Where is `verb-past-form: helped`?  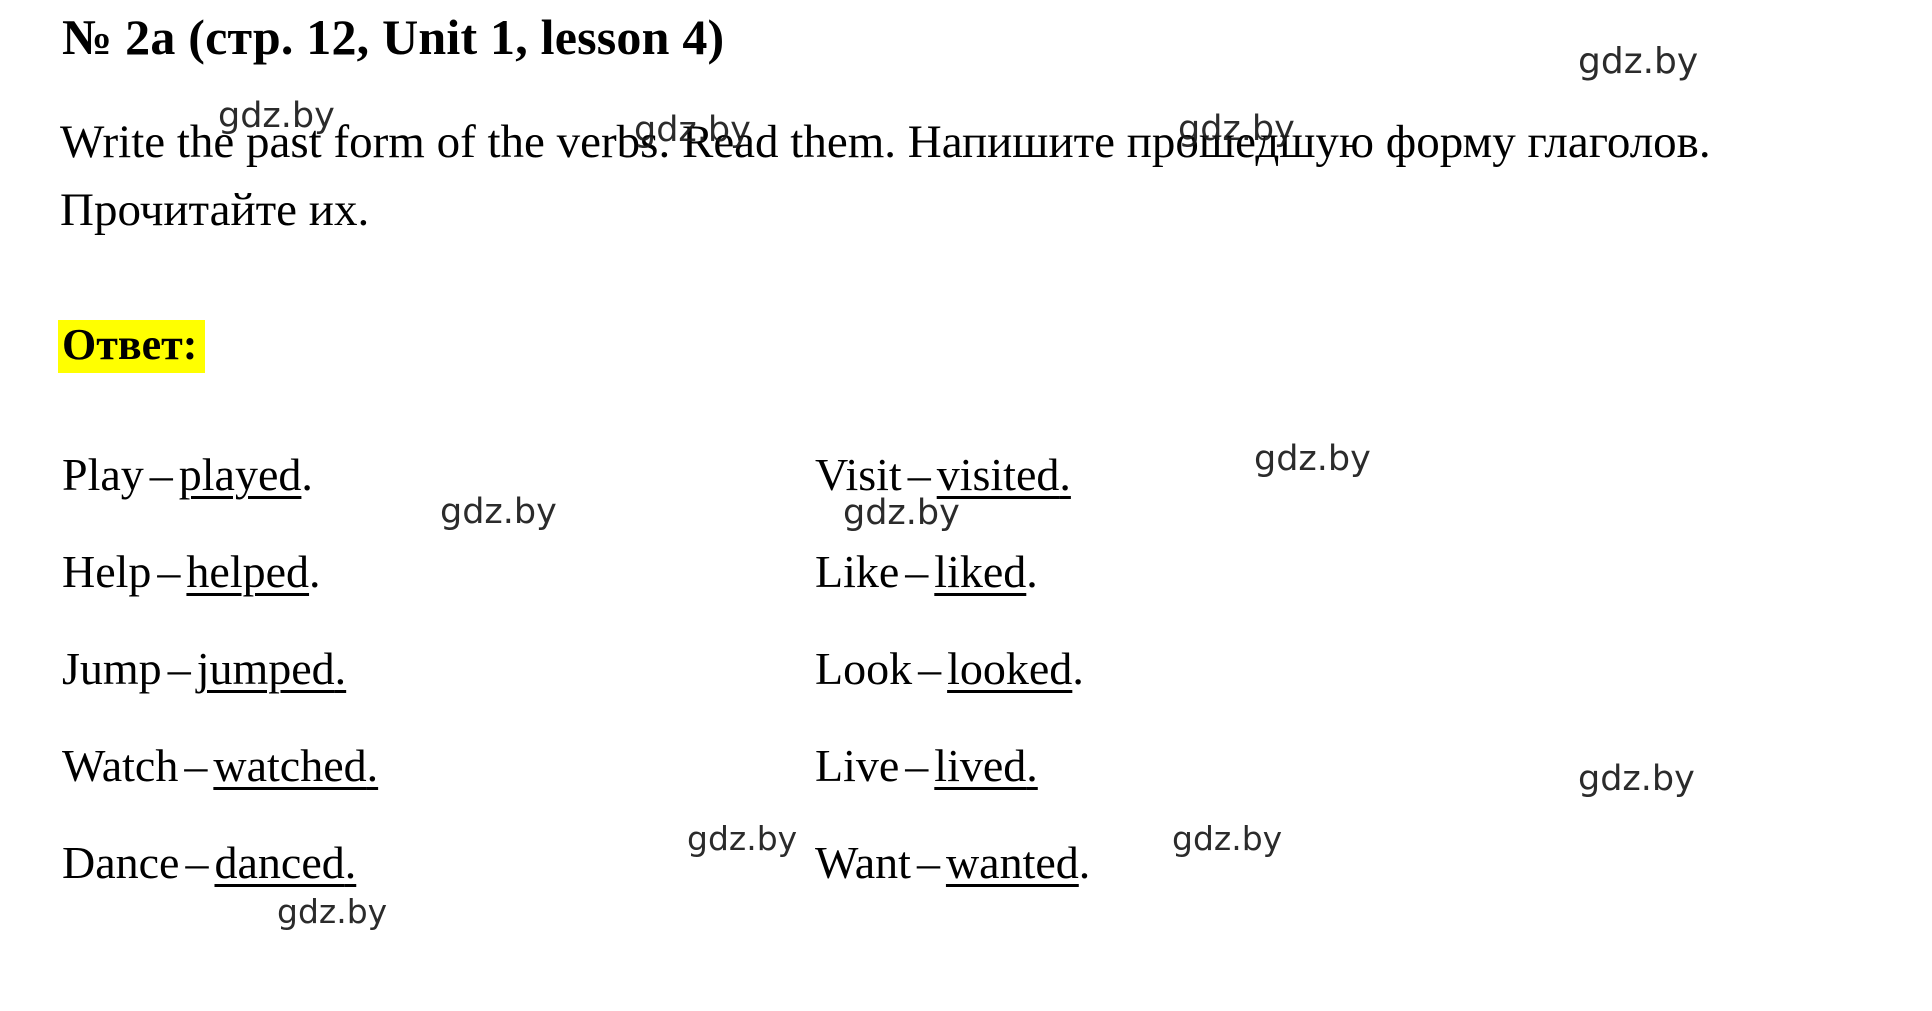
verb-past-form: helped is located at coordinates (248, 571).